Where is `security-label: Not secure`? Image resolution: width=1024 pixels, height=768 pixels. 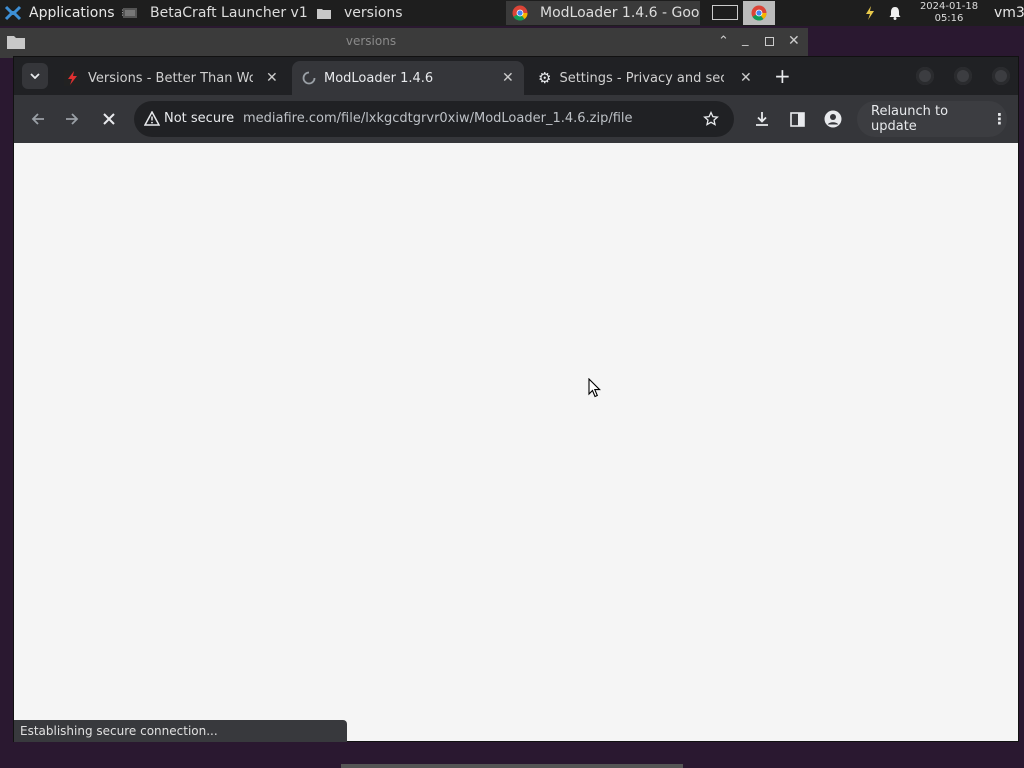
security-label: Not secure is located at coordinates (199, 118).